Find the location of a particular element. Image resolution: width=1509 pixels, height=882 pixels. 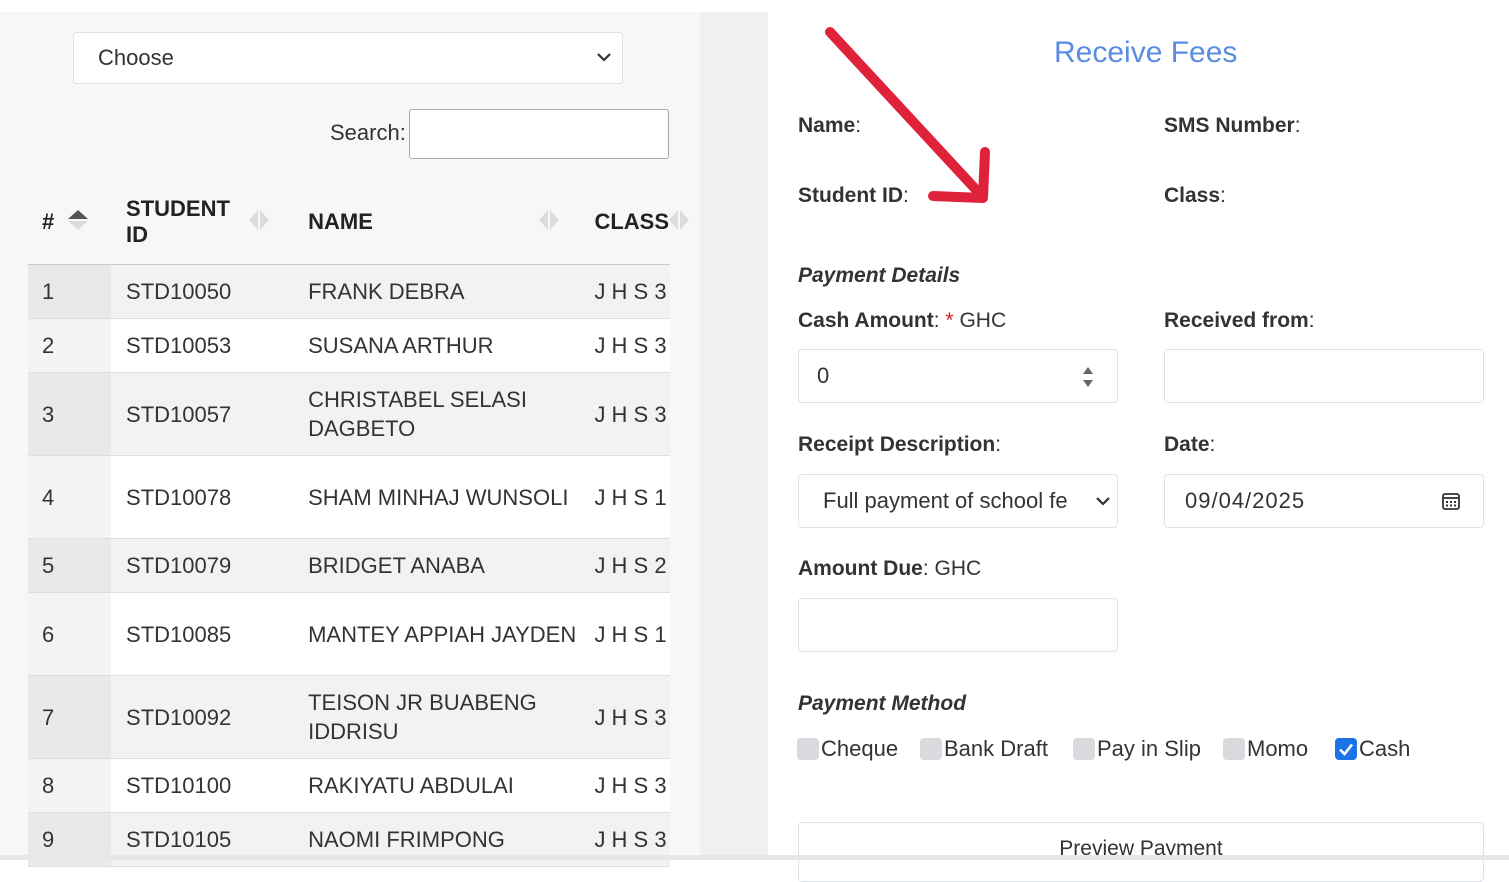

checkbox-label: Bank Draft is located at coordinates (996, 748).